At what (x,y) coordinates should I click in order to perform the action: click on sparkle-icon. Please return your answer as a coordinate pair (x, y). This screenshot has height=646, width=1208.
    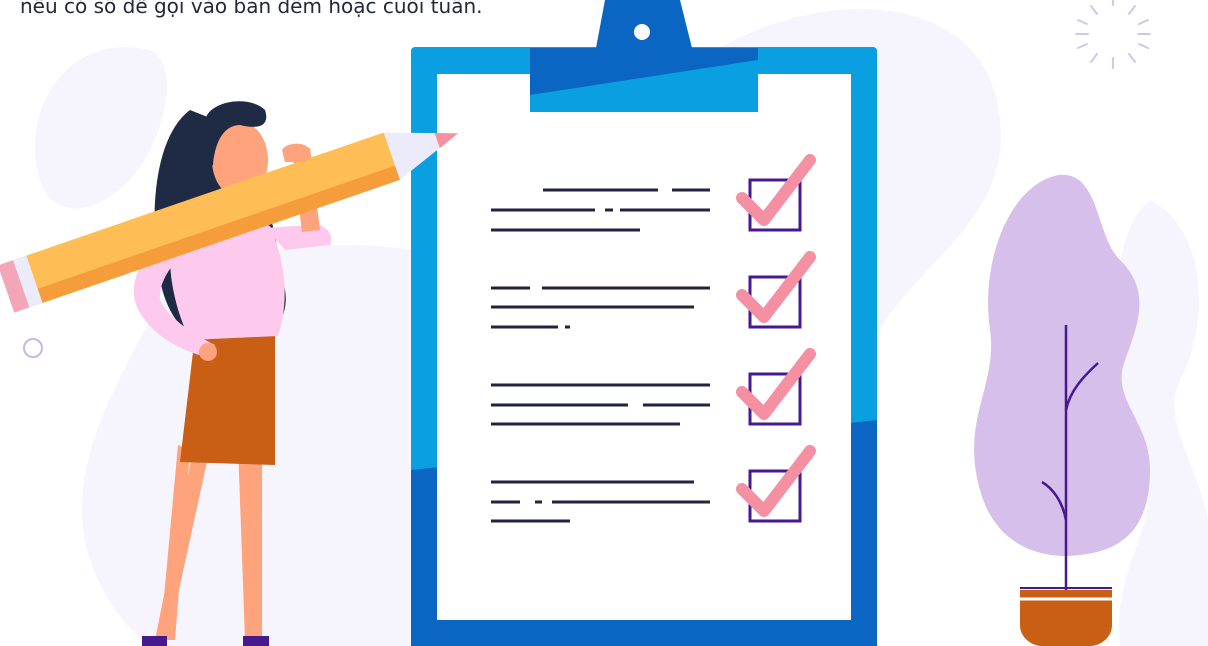
    Looking at the image, I should click on (1113, 34).